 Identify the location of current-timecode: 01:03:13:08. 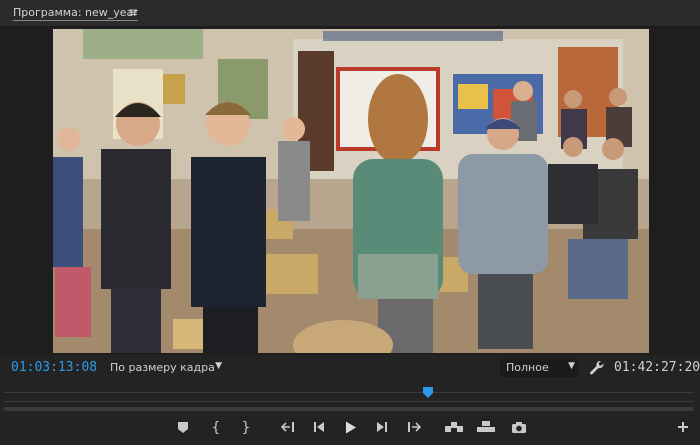
(54, 367).